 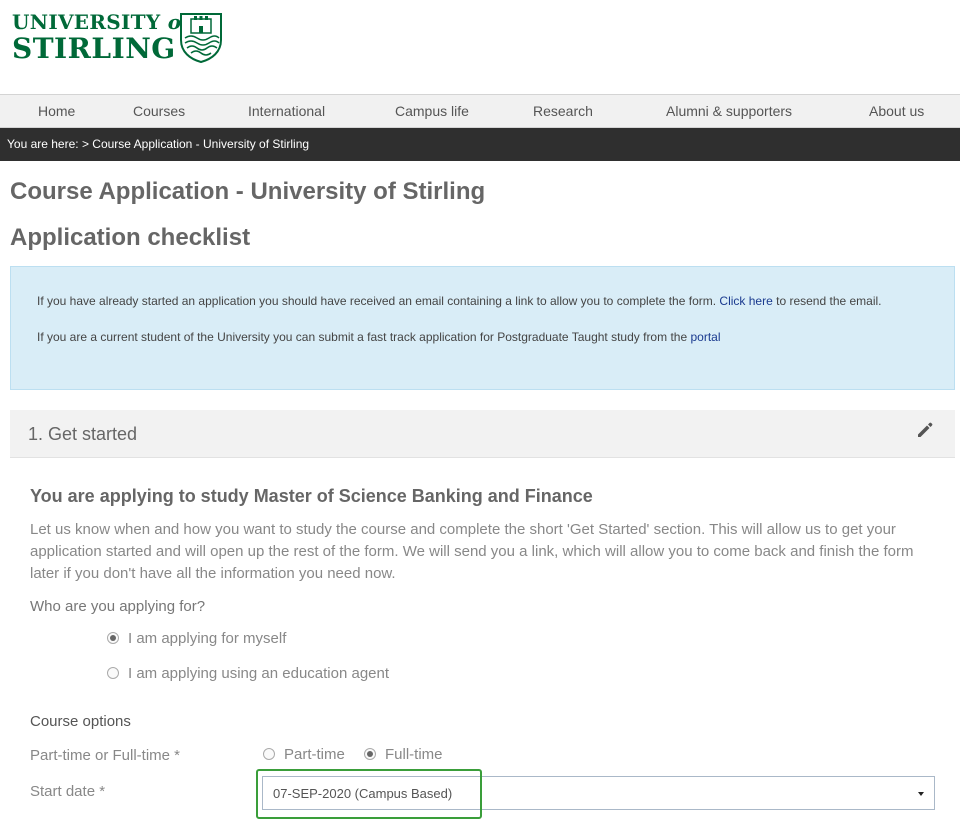 I want to click on radio-label: Part-time, so click(x=314, y=754).